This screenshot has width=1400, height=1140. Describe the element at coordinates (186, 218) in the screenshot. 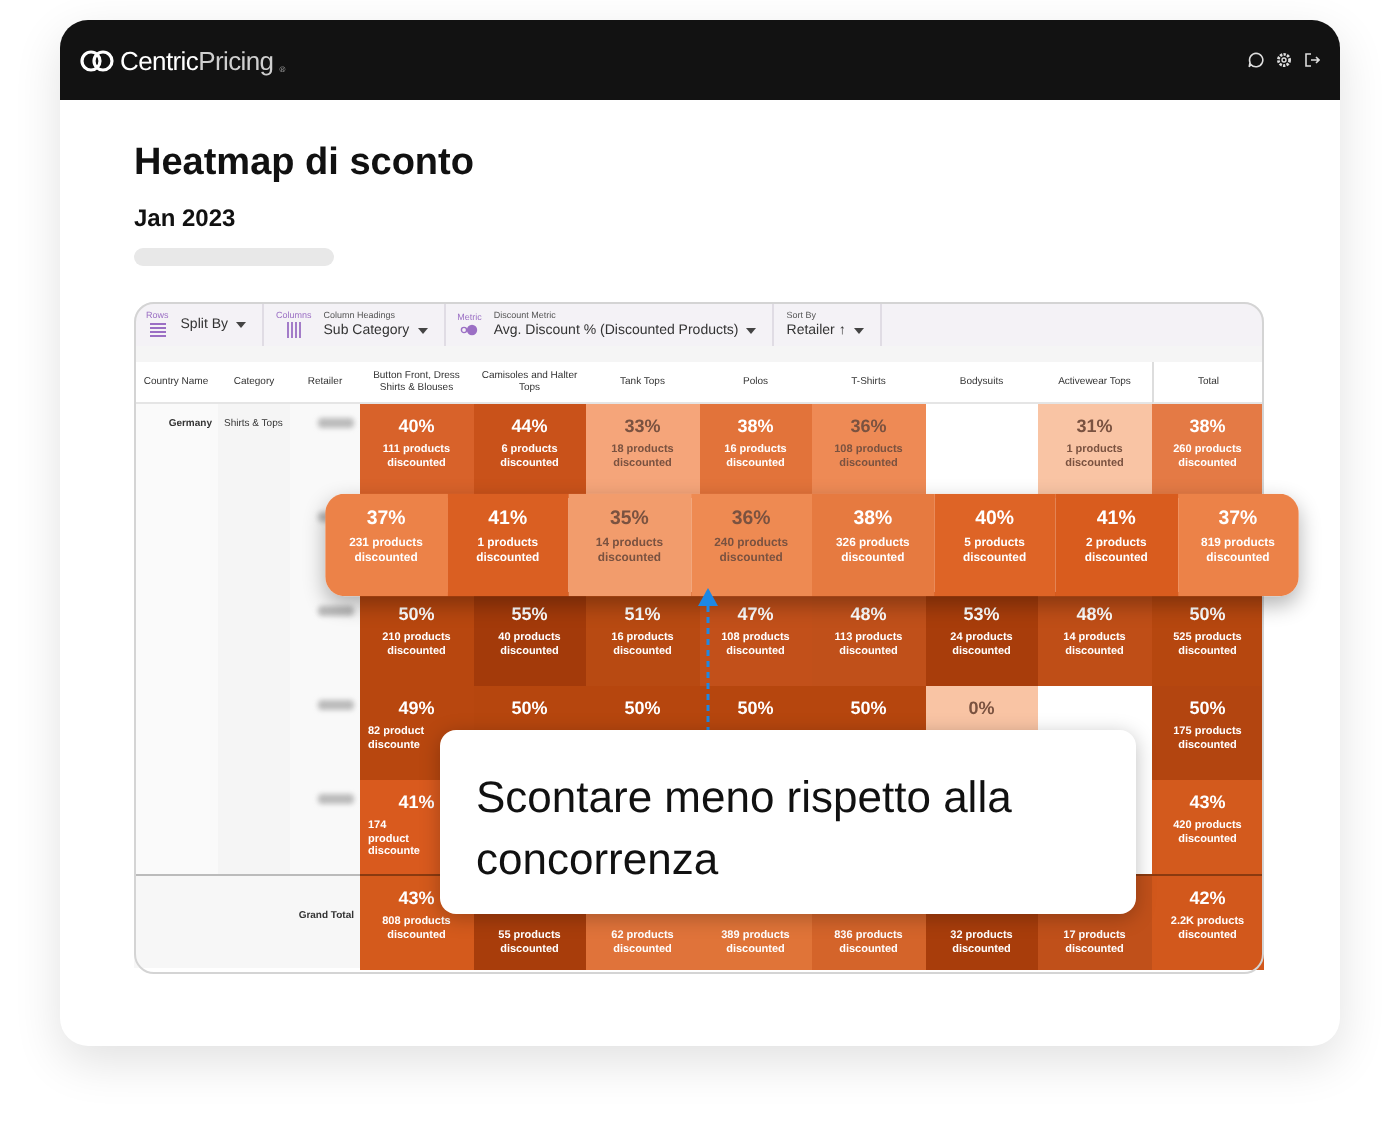

I see `period-label: Jan 2023` at that location.